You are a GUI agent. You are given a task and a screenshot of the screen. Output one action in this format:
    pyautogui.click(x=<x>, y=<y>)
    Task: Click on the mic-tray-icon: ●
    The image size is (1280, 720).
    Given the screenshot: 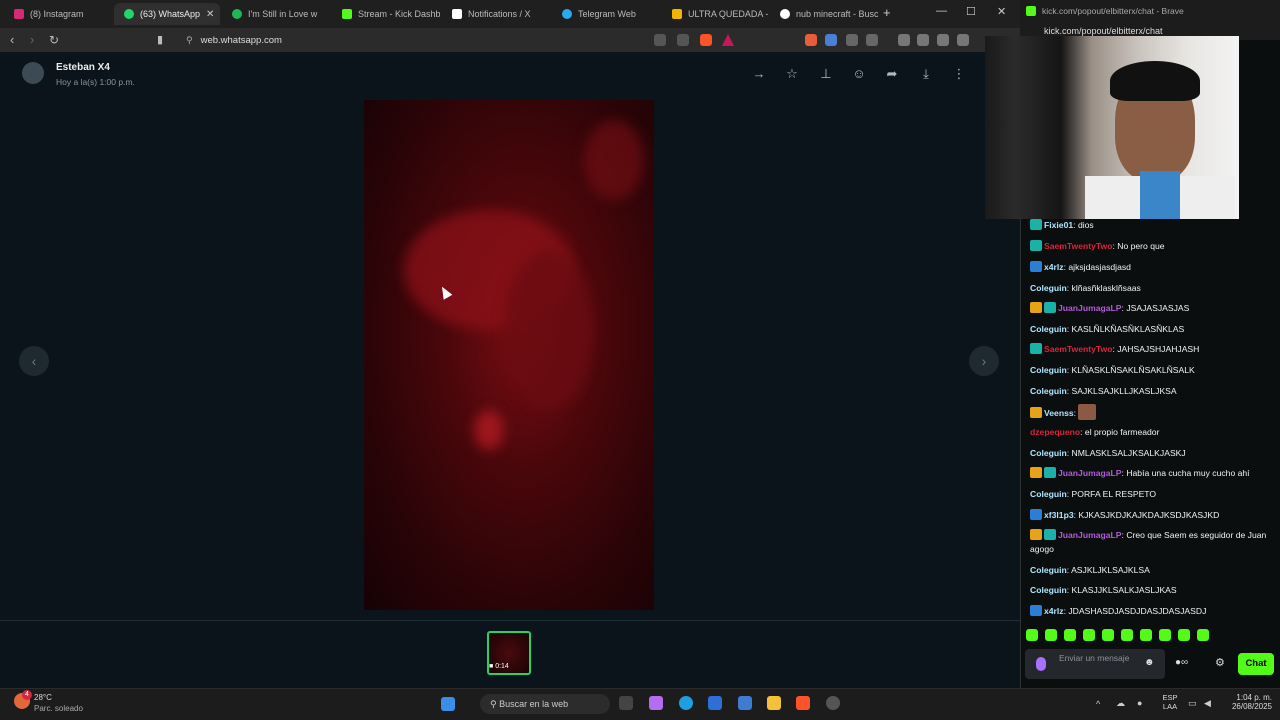 What is the action you would take?
    pyautogui.click(x=1139, y=703)
    